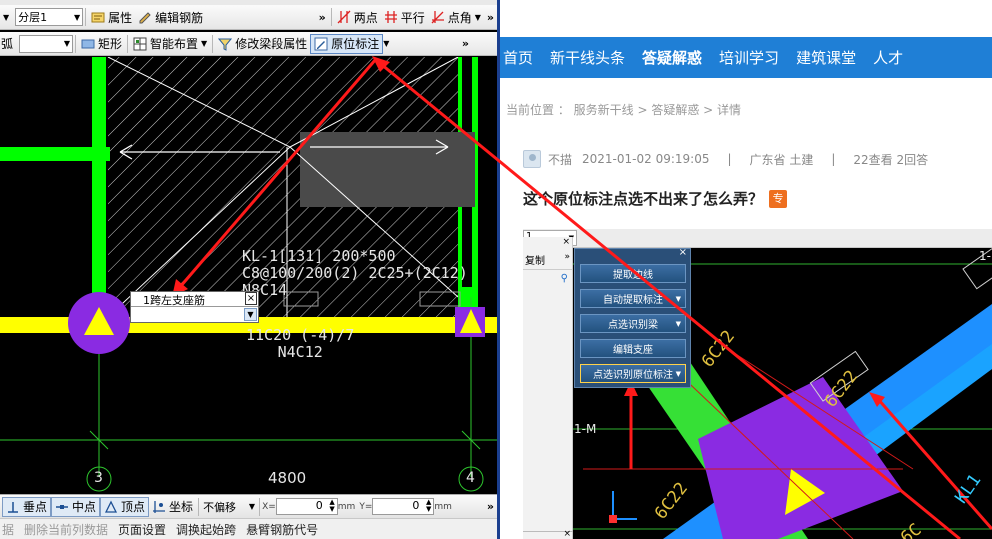 The image size is (992, 539). Describe the element at coordinates (613, 519) in the screenshot. I see `ucs-origin` at that location.